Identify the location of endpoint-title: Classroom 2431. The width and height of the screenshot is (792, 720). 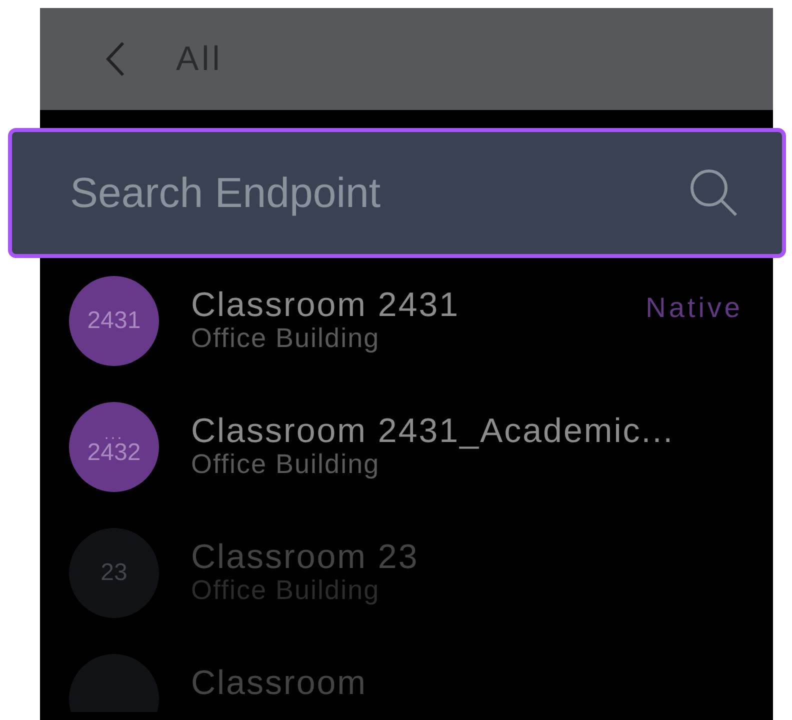
(418, 305).